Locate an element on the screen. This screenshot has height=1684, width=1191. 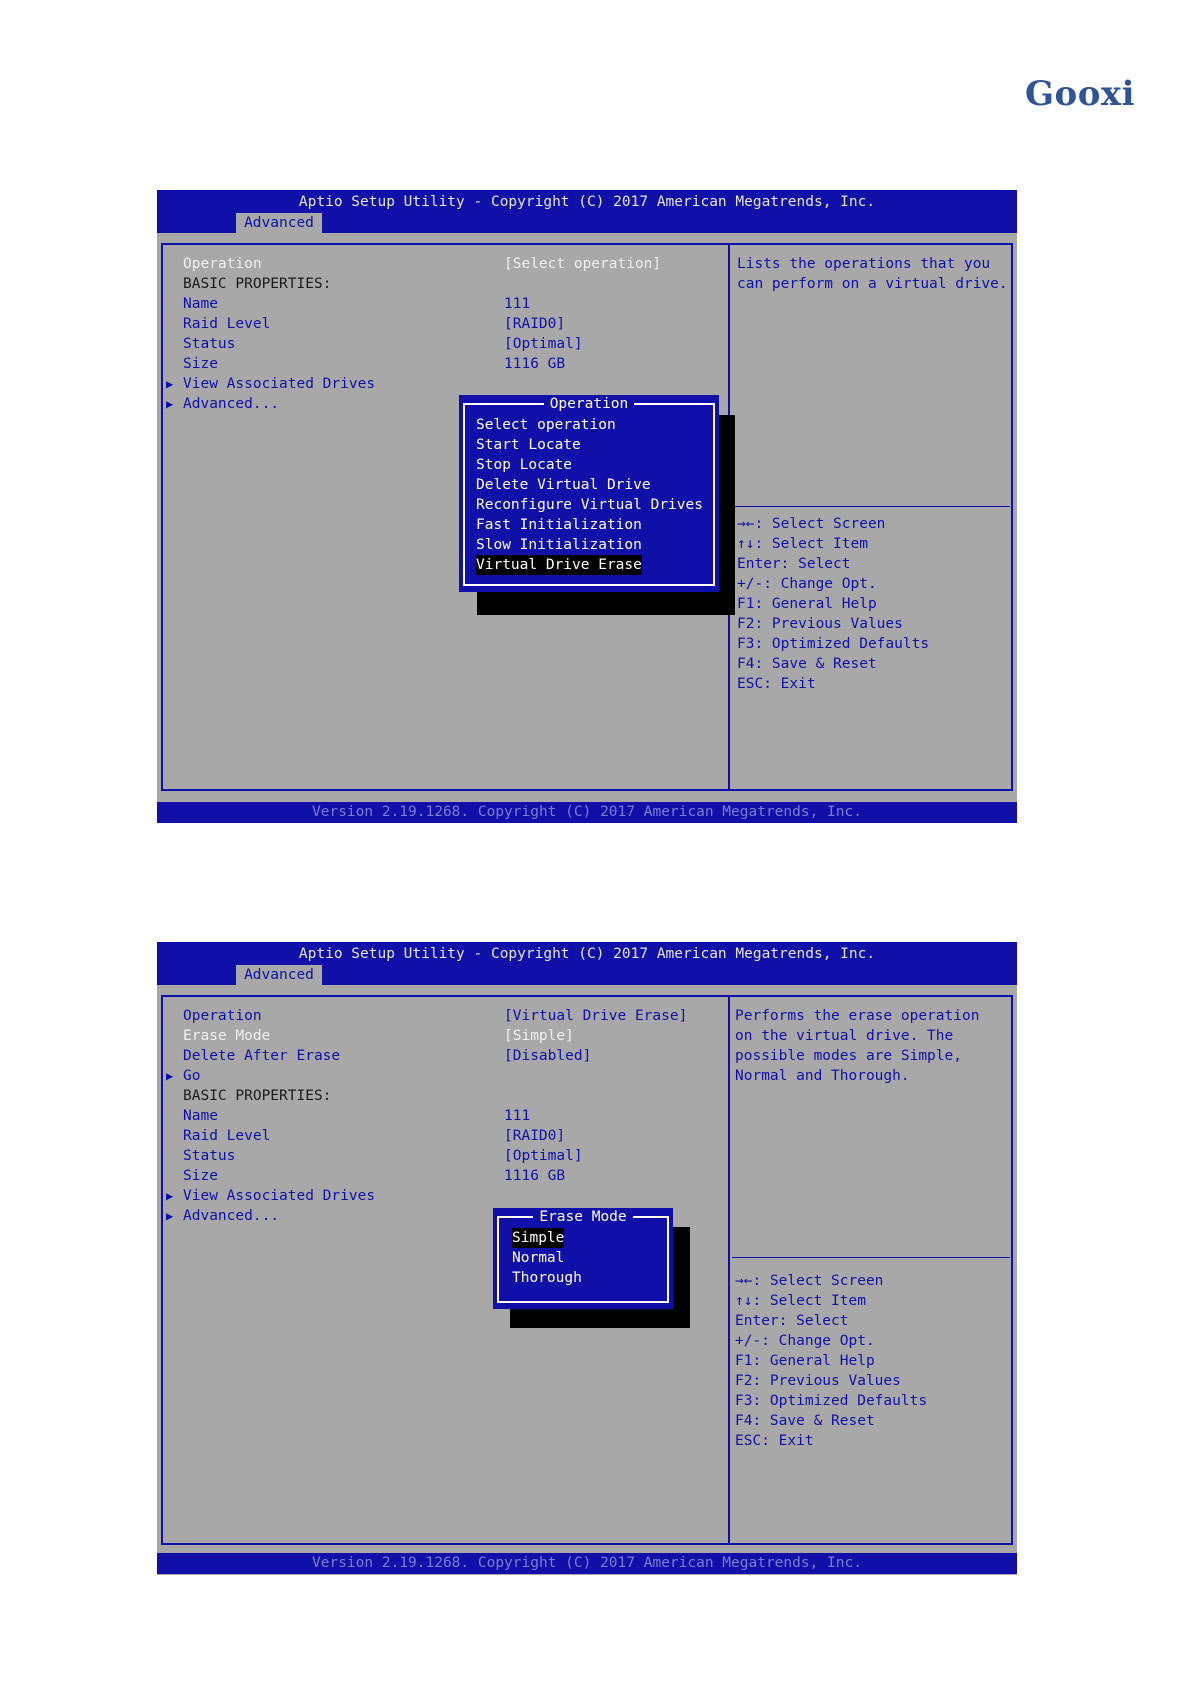
menu-item-go: Go is located at coordinates (191, 1076).